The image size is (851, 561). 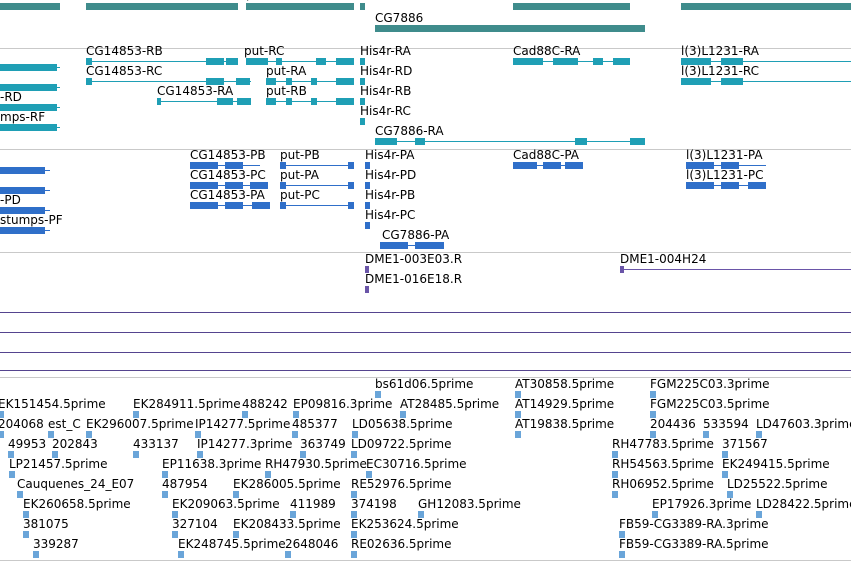 I want to click on feature-transcript: put-RC, so click(x=299, y=55).